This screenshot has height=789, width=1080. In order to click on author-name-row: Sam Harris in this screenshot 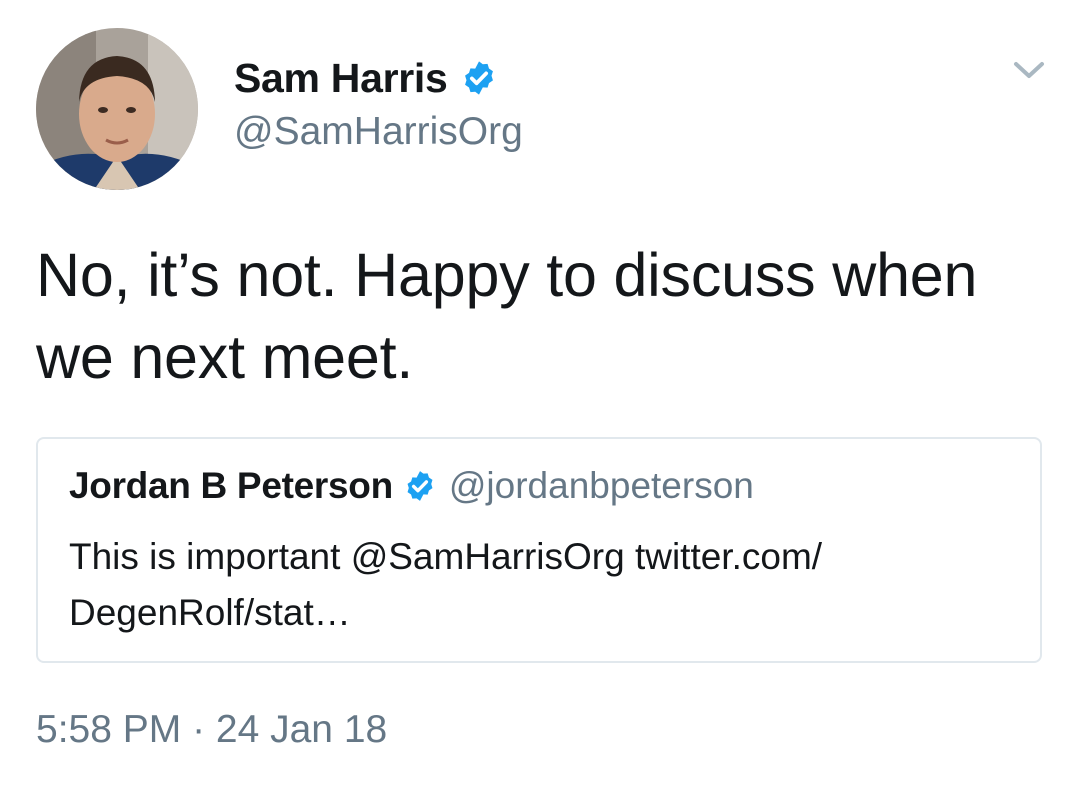, I will do `click(378, 78)`.